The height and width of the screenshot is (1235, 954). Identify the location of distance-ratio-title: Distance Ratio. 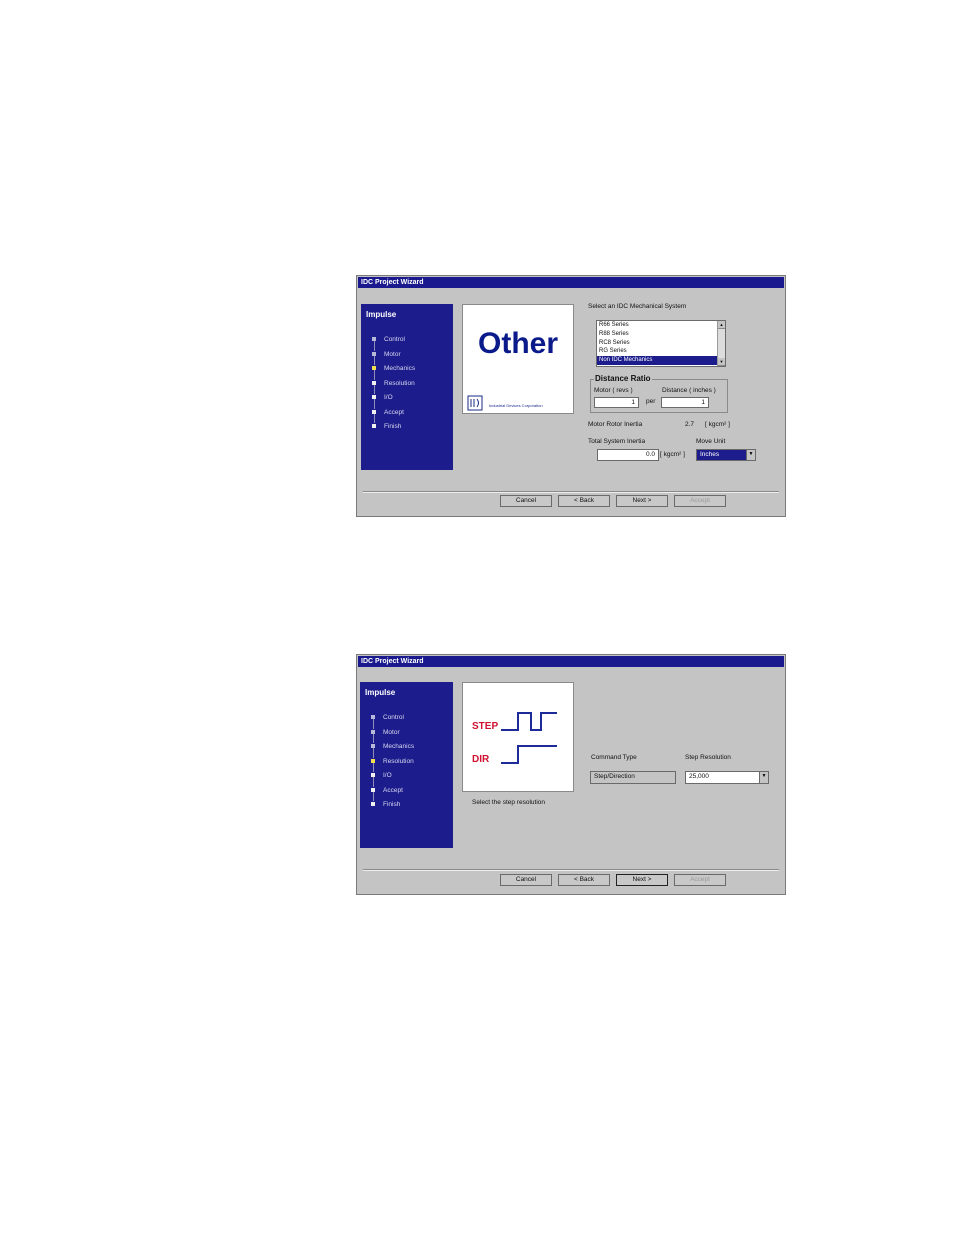
(623, 378).